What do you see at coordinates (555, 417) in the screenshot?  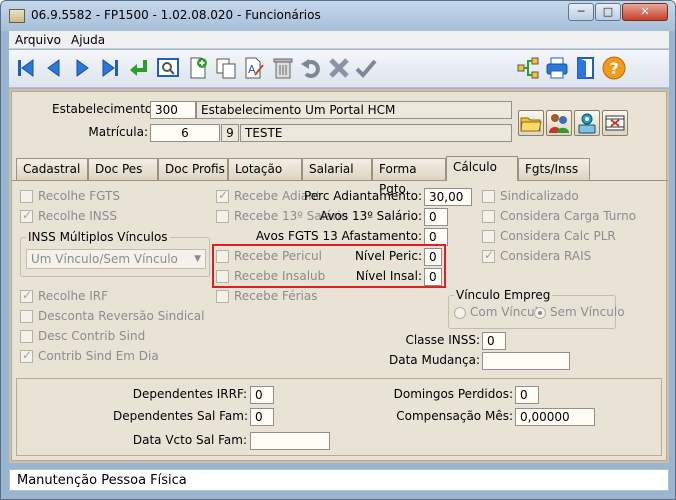 I see `compensacao-mes-field: 0,00000` at bounding box center [555, 417].